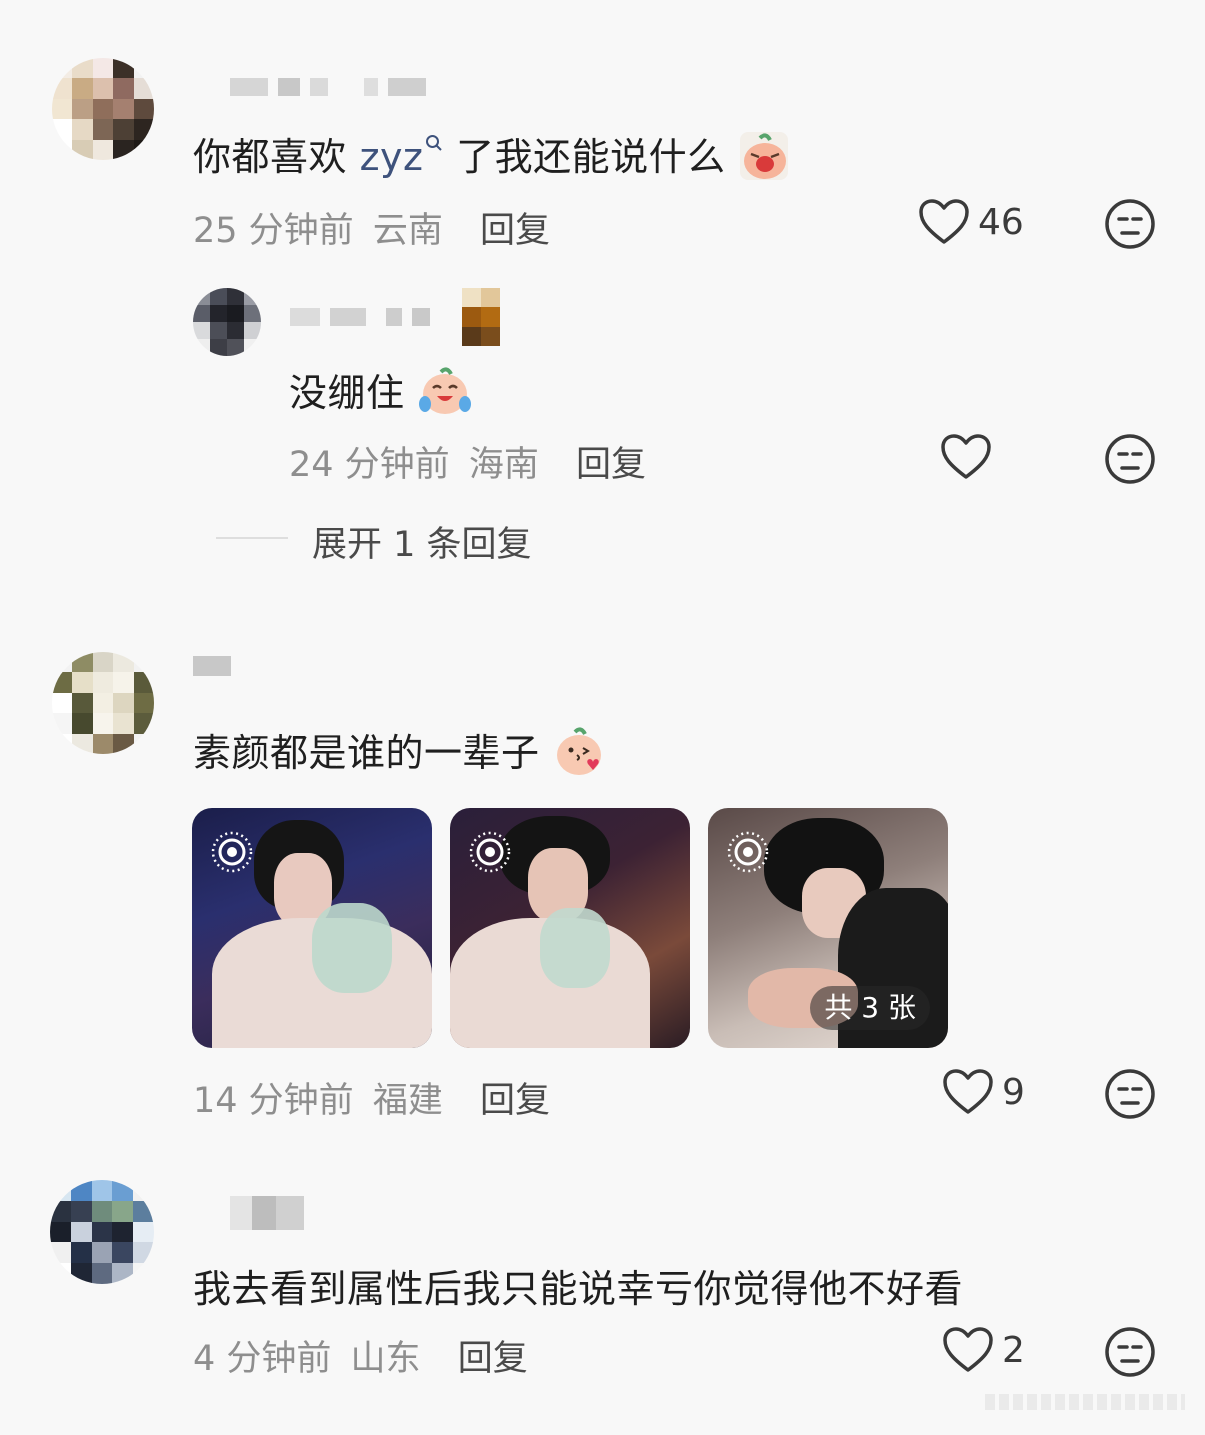 Image resolution: width=1205 pixels, height=1435 pixels. I want to click on comment-meta: 25 分钟前 云南 回复, so click(371, 227).